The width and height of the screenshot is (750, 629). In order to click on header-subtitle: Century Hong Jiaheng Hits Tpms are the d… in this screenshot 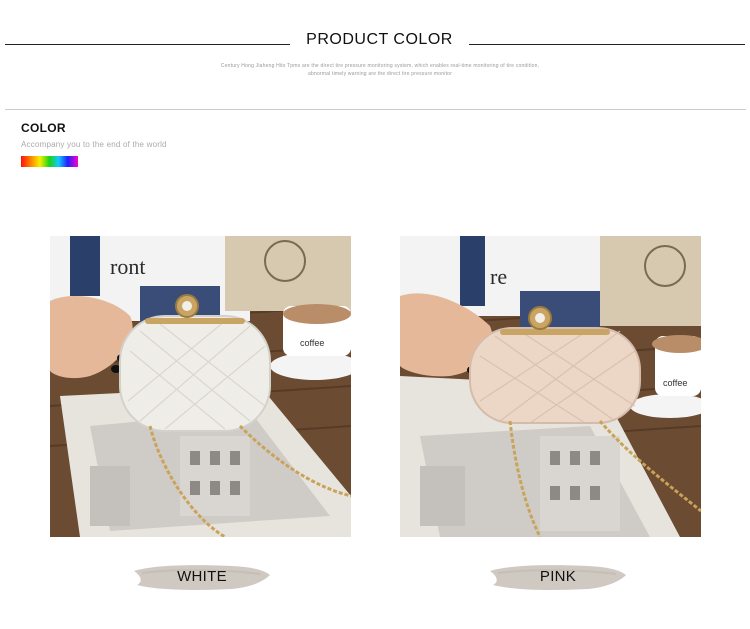, I will do `click(380, 70)`.